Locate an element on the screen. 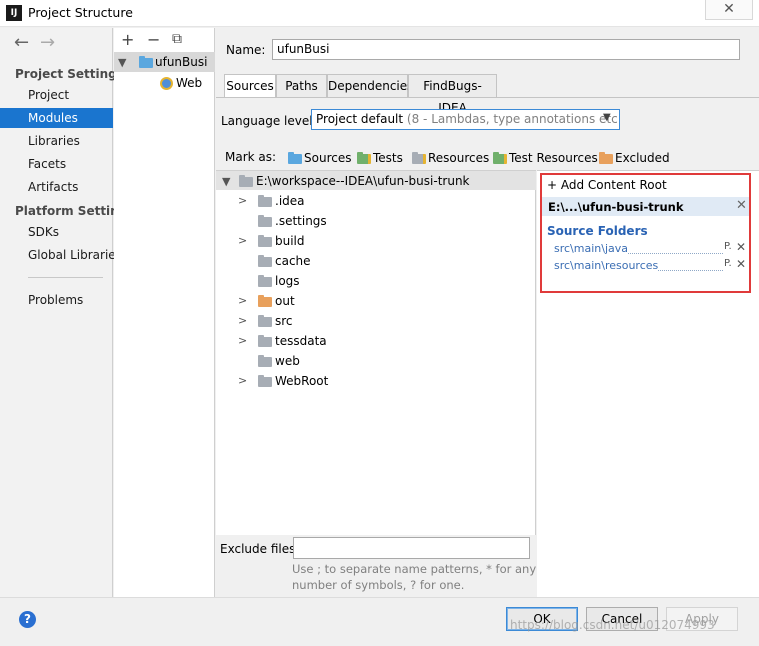 This screenshot has width=759, height=646. nav-item-project: Project is located at coordinates (48, 95).